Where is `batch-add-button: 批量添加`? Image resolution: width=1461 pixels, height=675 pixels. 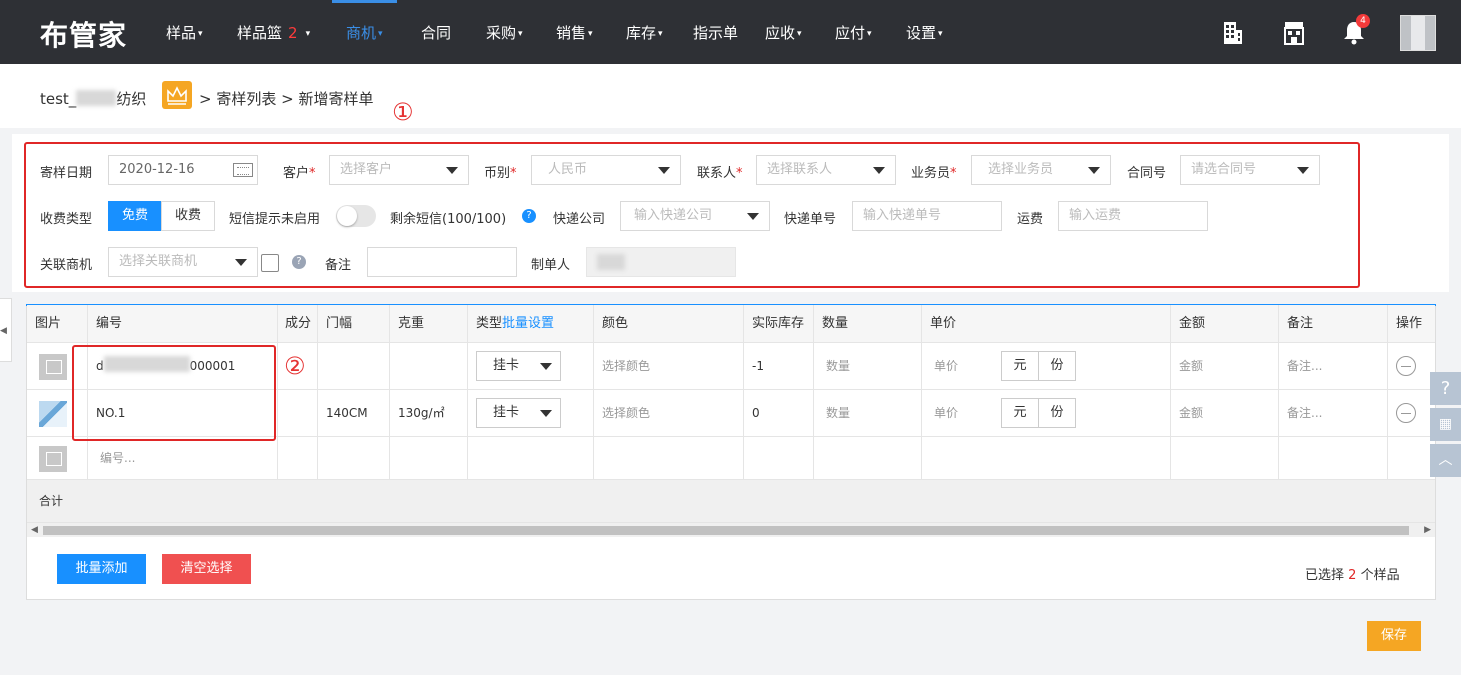 batch-add-button: 批量添加 is located at coordinates (101, 569).